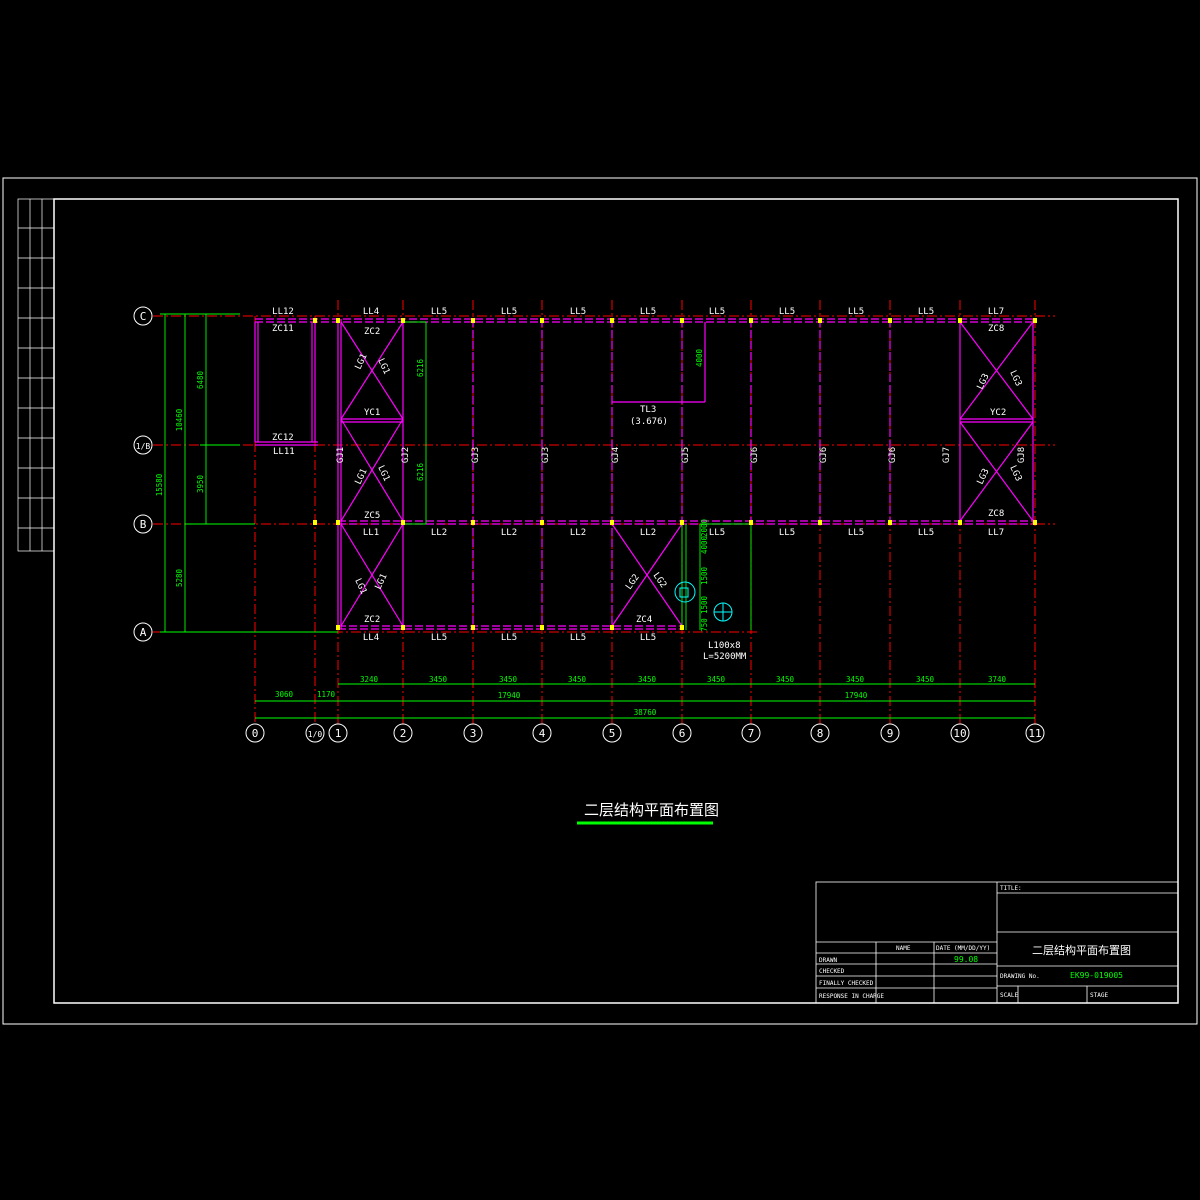 The width and height of the screenshot is (1200, 1200). I want to click on frame-label: GJ3, so click(476, 455).